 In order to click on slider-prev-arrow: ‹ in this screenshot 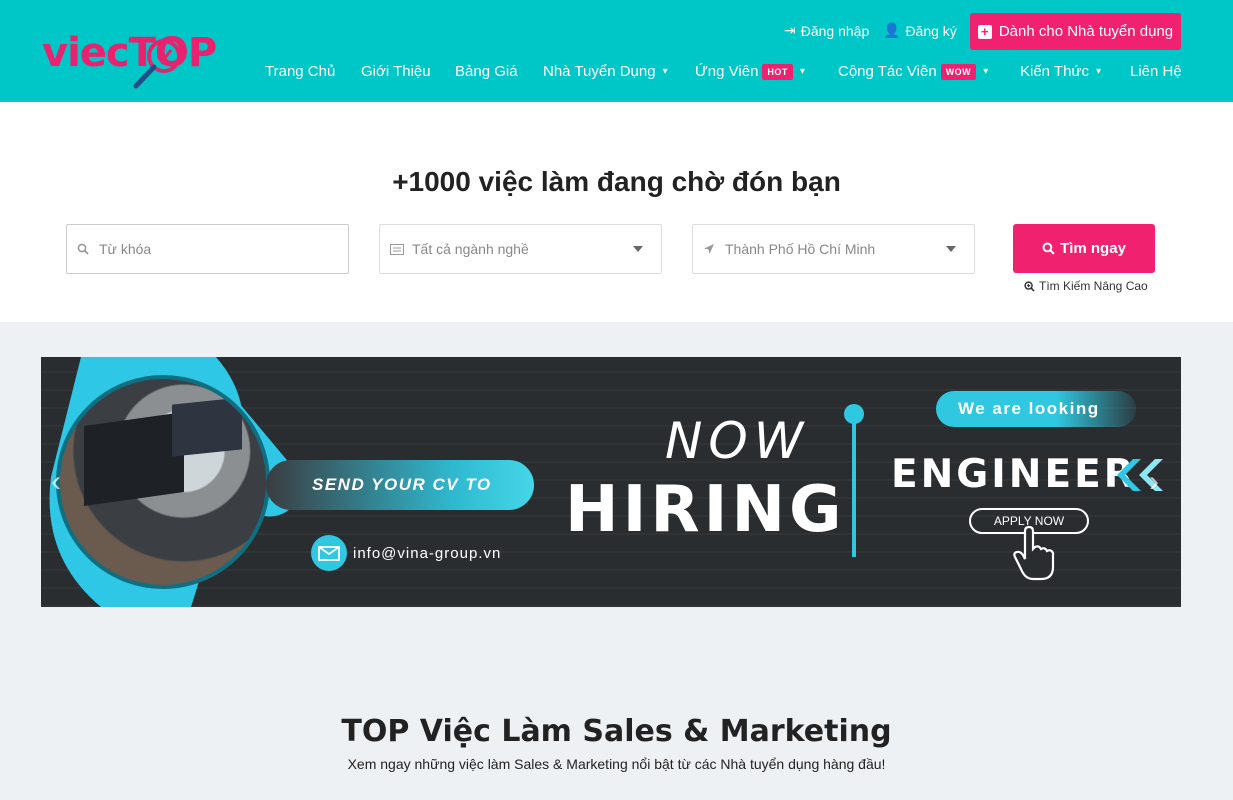, I will do `click(56, 482)`.